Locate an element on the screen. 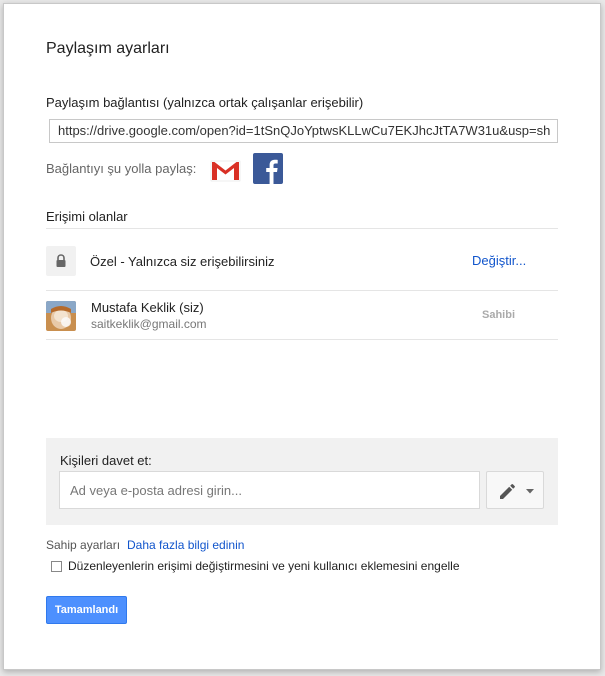 The image size is (605, 676). share-via-label: Bağlantıyı şu yolla paylaş: is located at coordinates (121, 168).